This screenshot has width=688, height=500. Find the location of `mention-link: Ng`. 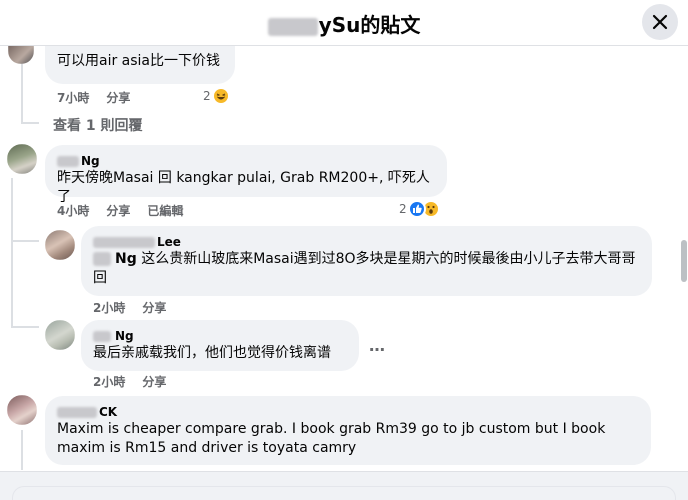

mention-link: Ng is located at coordinates (126, 259).